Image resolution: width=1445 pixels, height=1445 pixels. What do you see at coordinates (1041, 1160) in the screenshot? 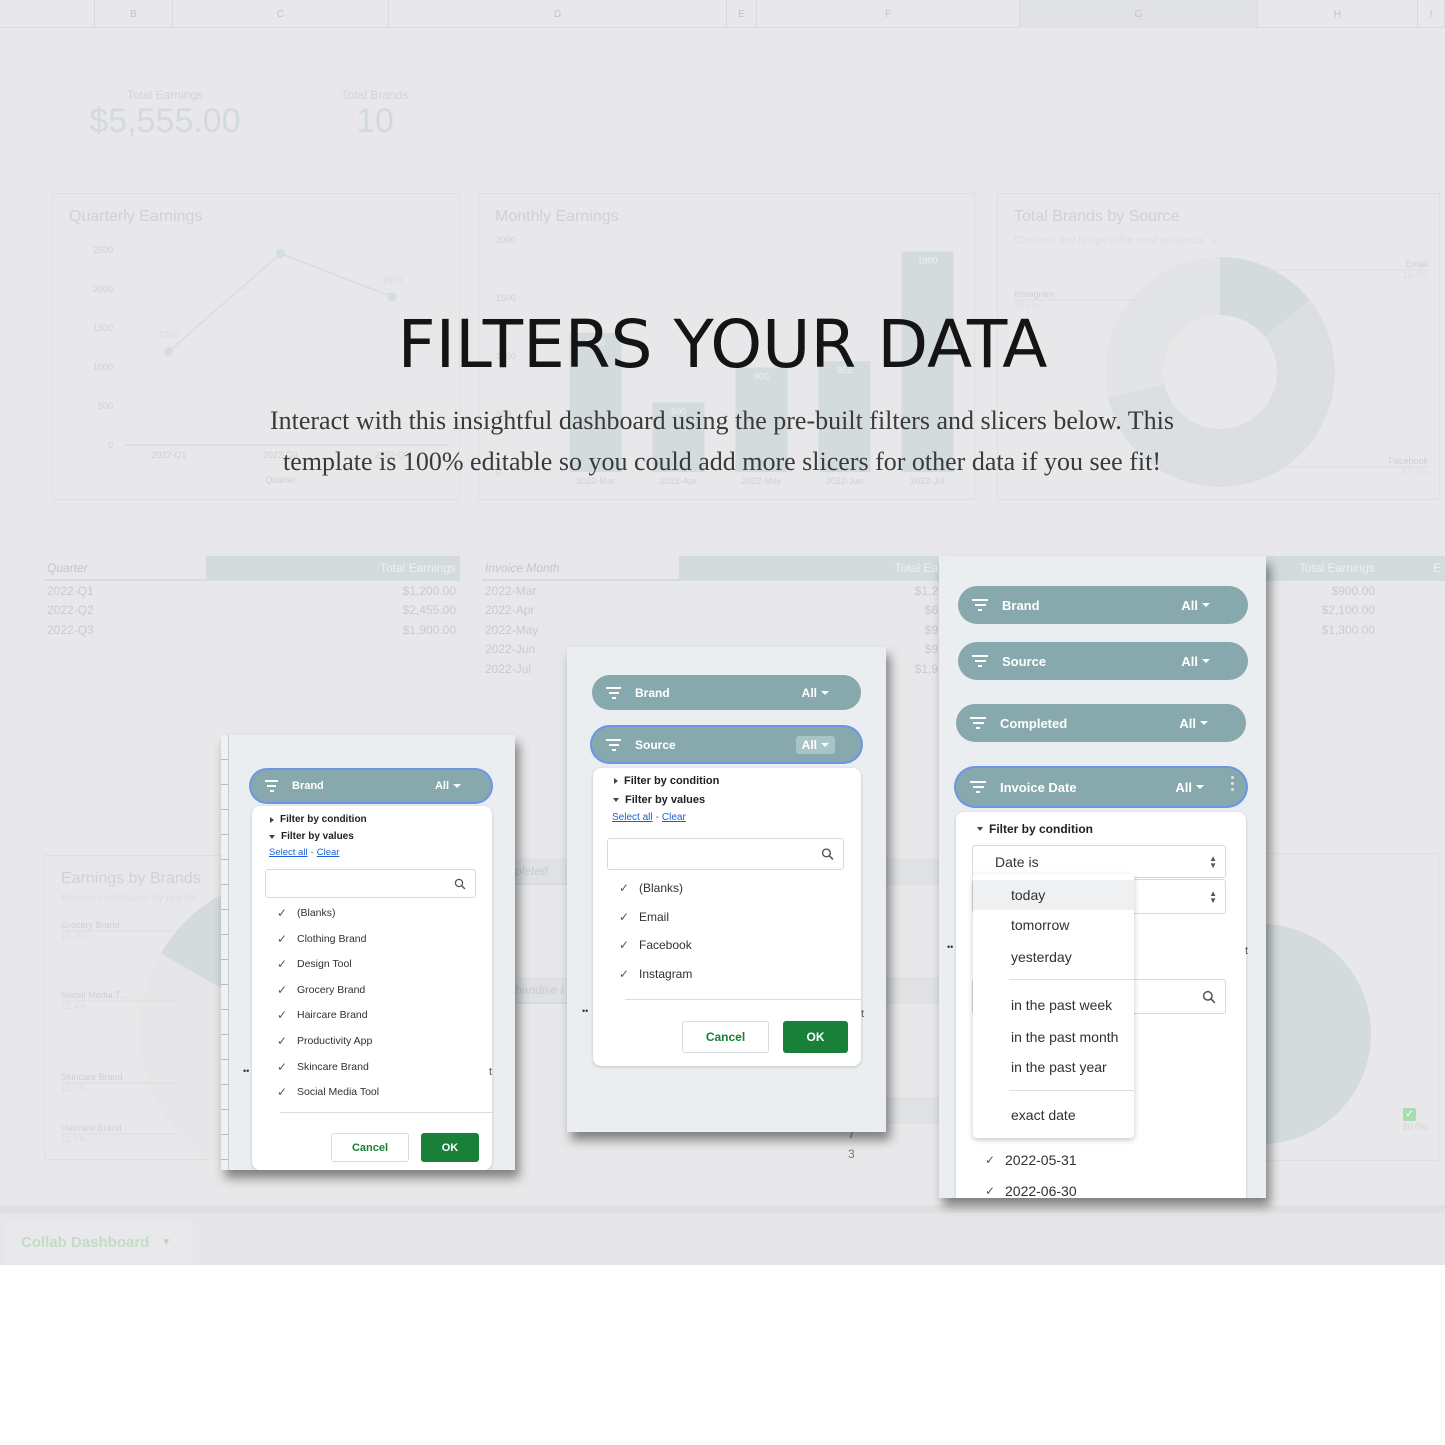
I see `filter-value-label: 2022-05-31` at bounding box center [1041, 1160].